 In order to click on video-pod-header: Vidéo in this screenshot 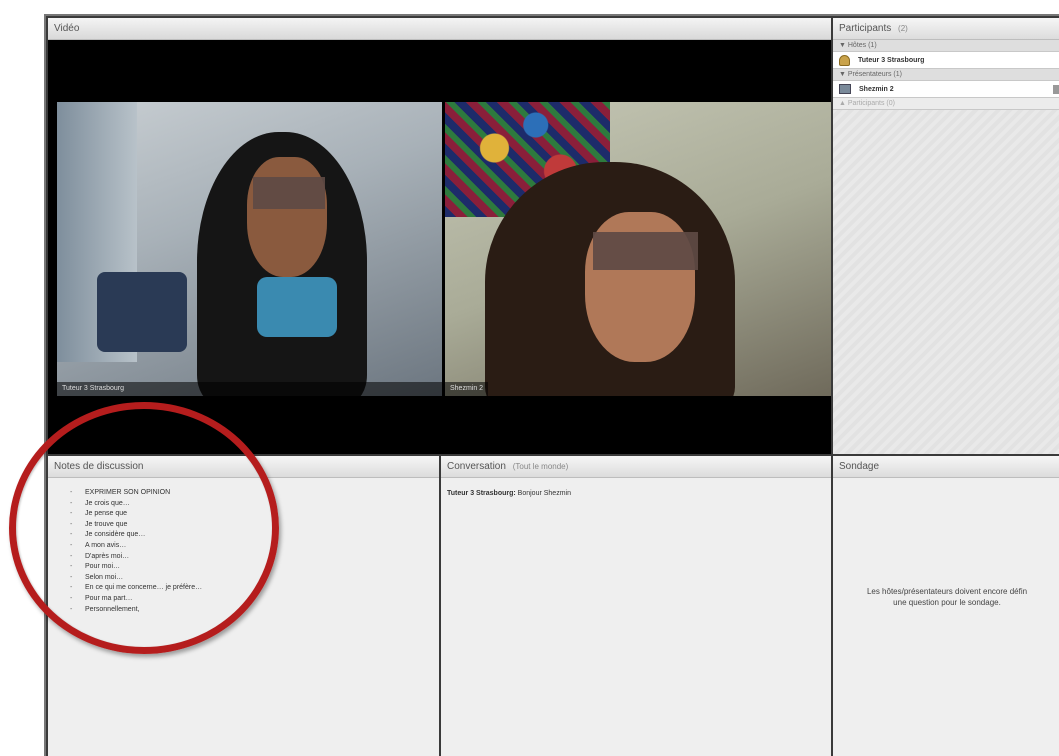, I will do `click(439, 29)`.